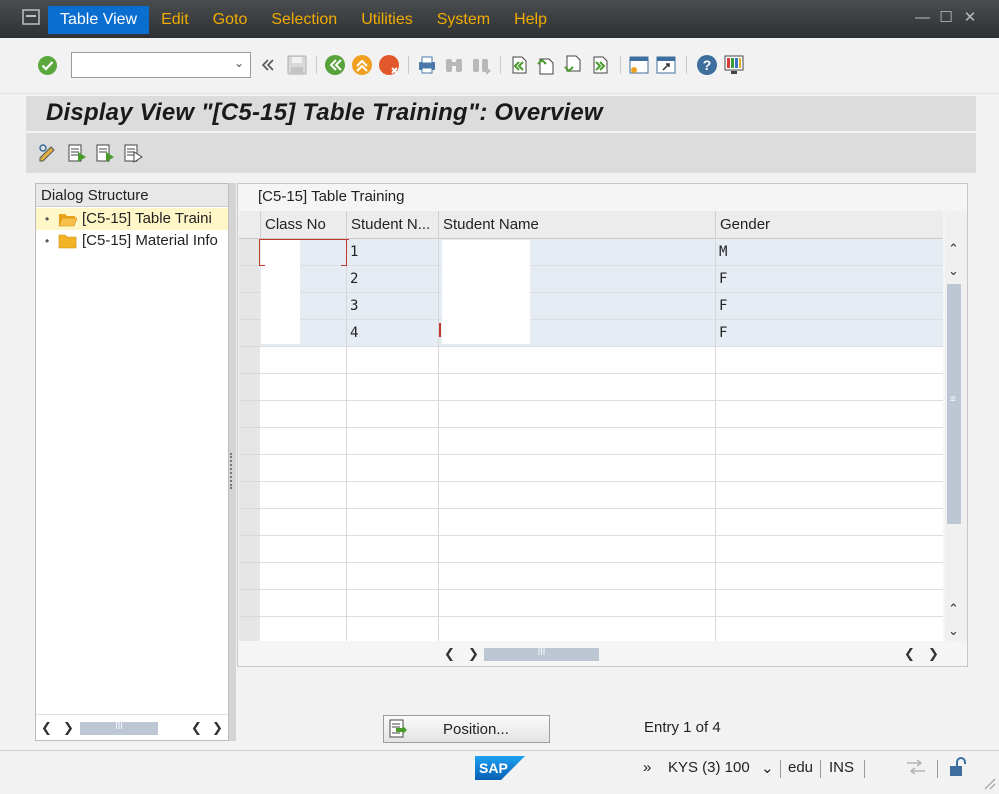  I want to click on help-icon: ?, so click(707, 65).